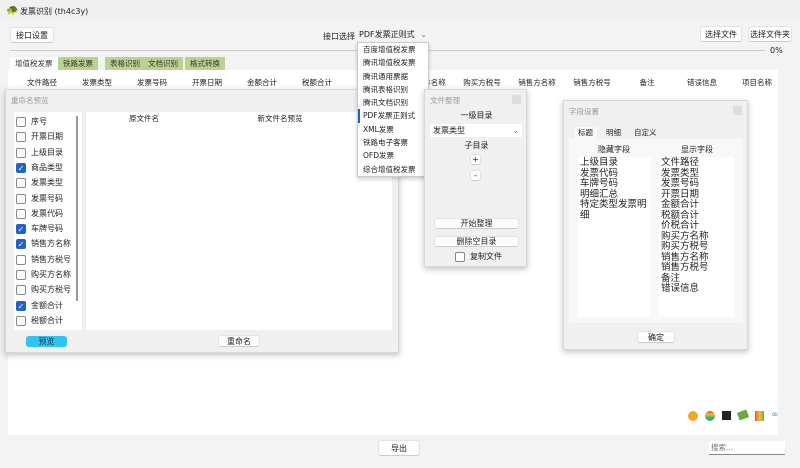  I want to click on progress-text: 0%, so click(776, 50).